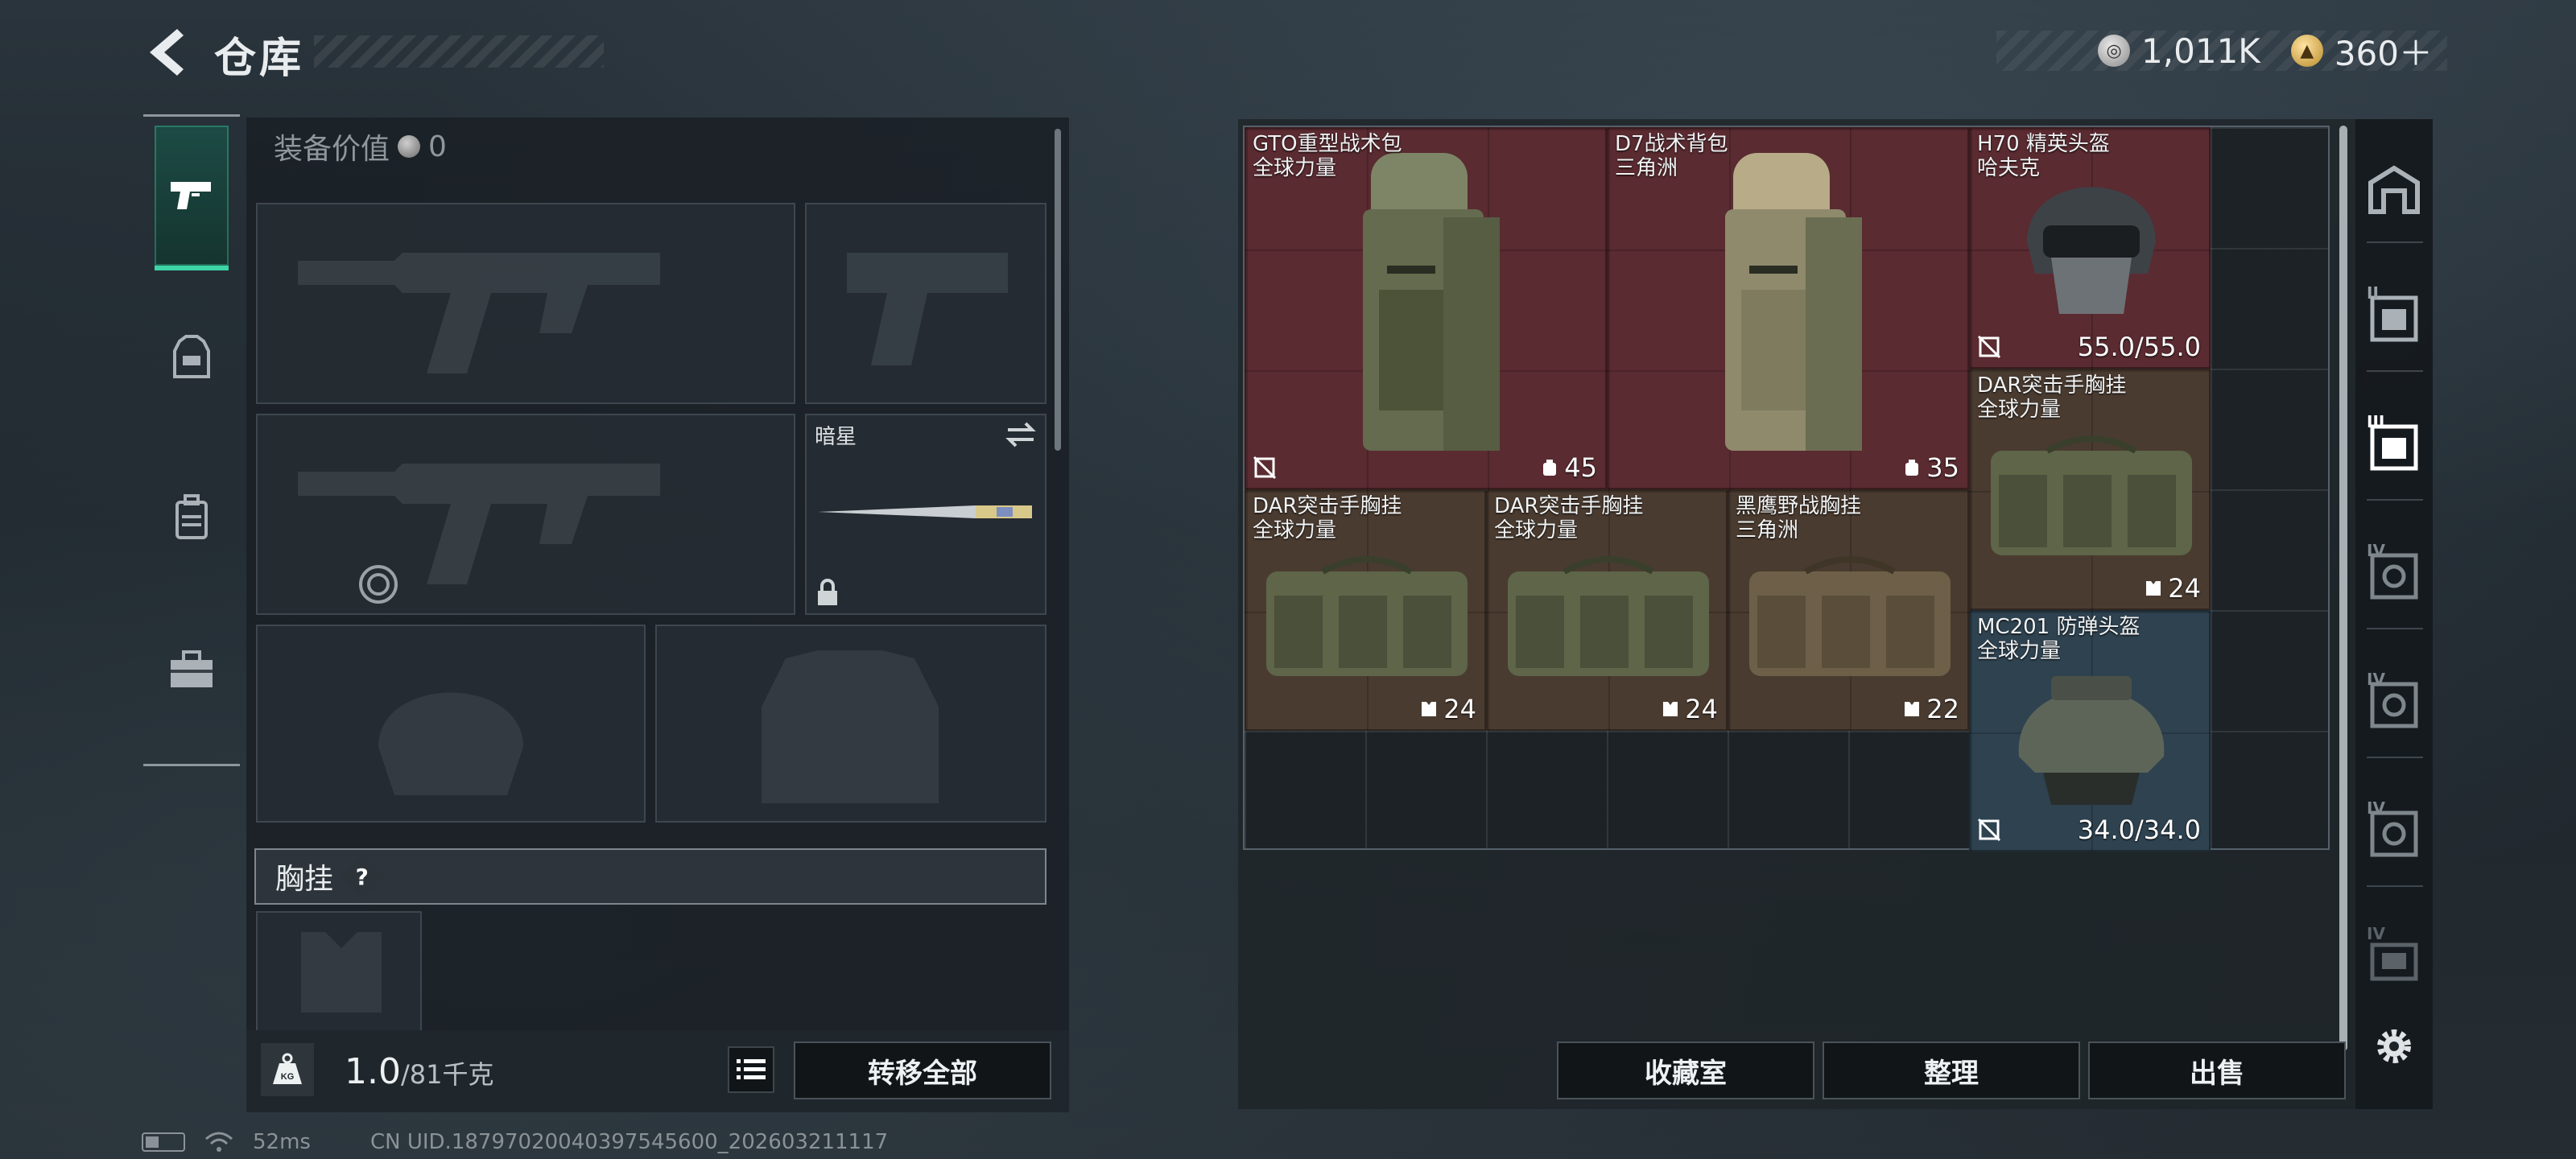 The height and width of the screenshot is (1159, 2576). What do you see at coordinates (2394, 446) in the screenshot?
I see `storage-tab-level-3: III` at bounding box center [2394, 446].